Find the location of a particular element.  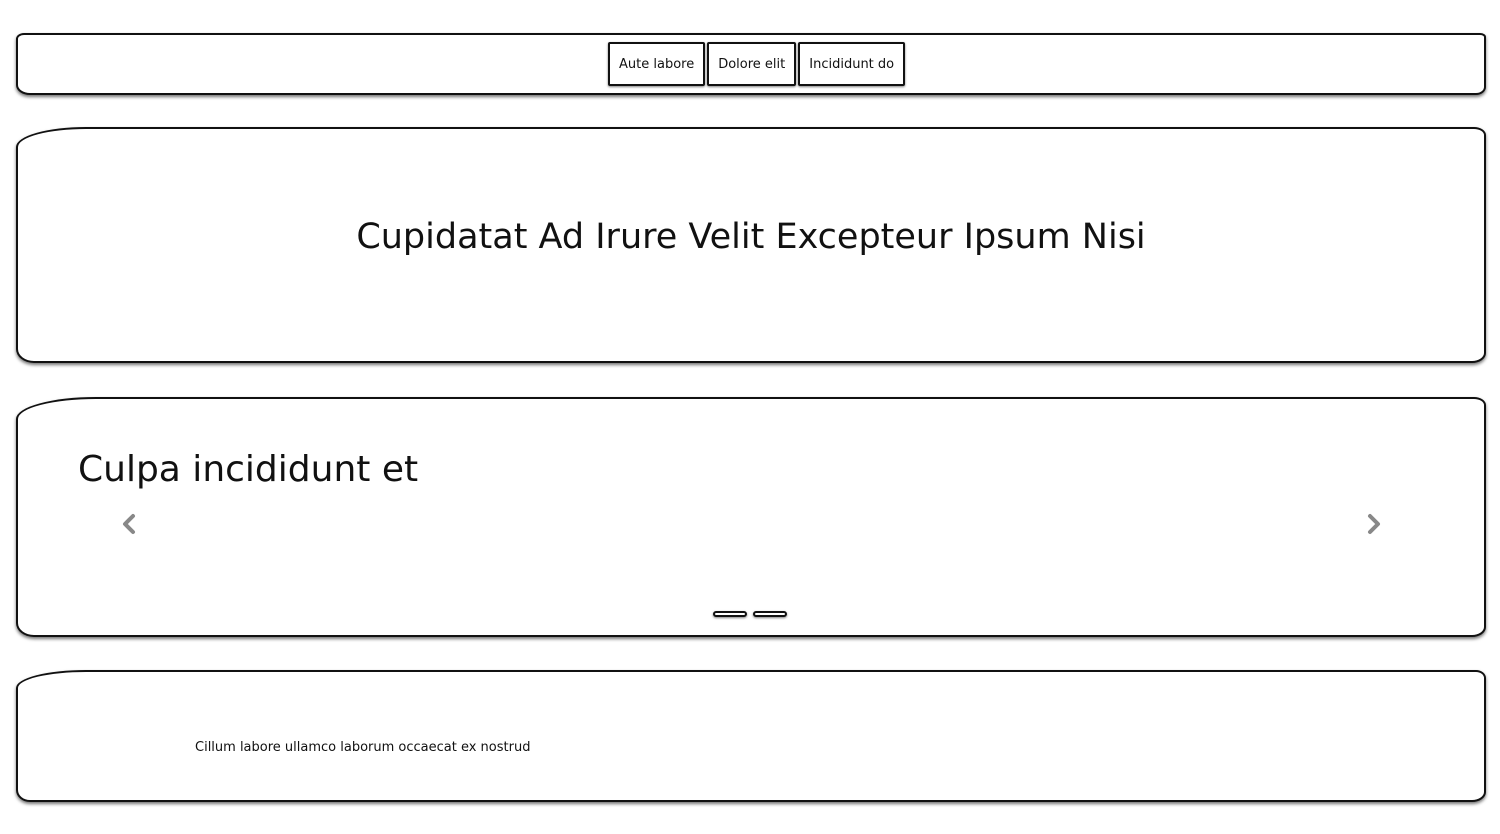

nav-button-group: Aute labore Dolore elit Incididunt do is located at coordinates (757, 64).